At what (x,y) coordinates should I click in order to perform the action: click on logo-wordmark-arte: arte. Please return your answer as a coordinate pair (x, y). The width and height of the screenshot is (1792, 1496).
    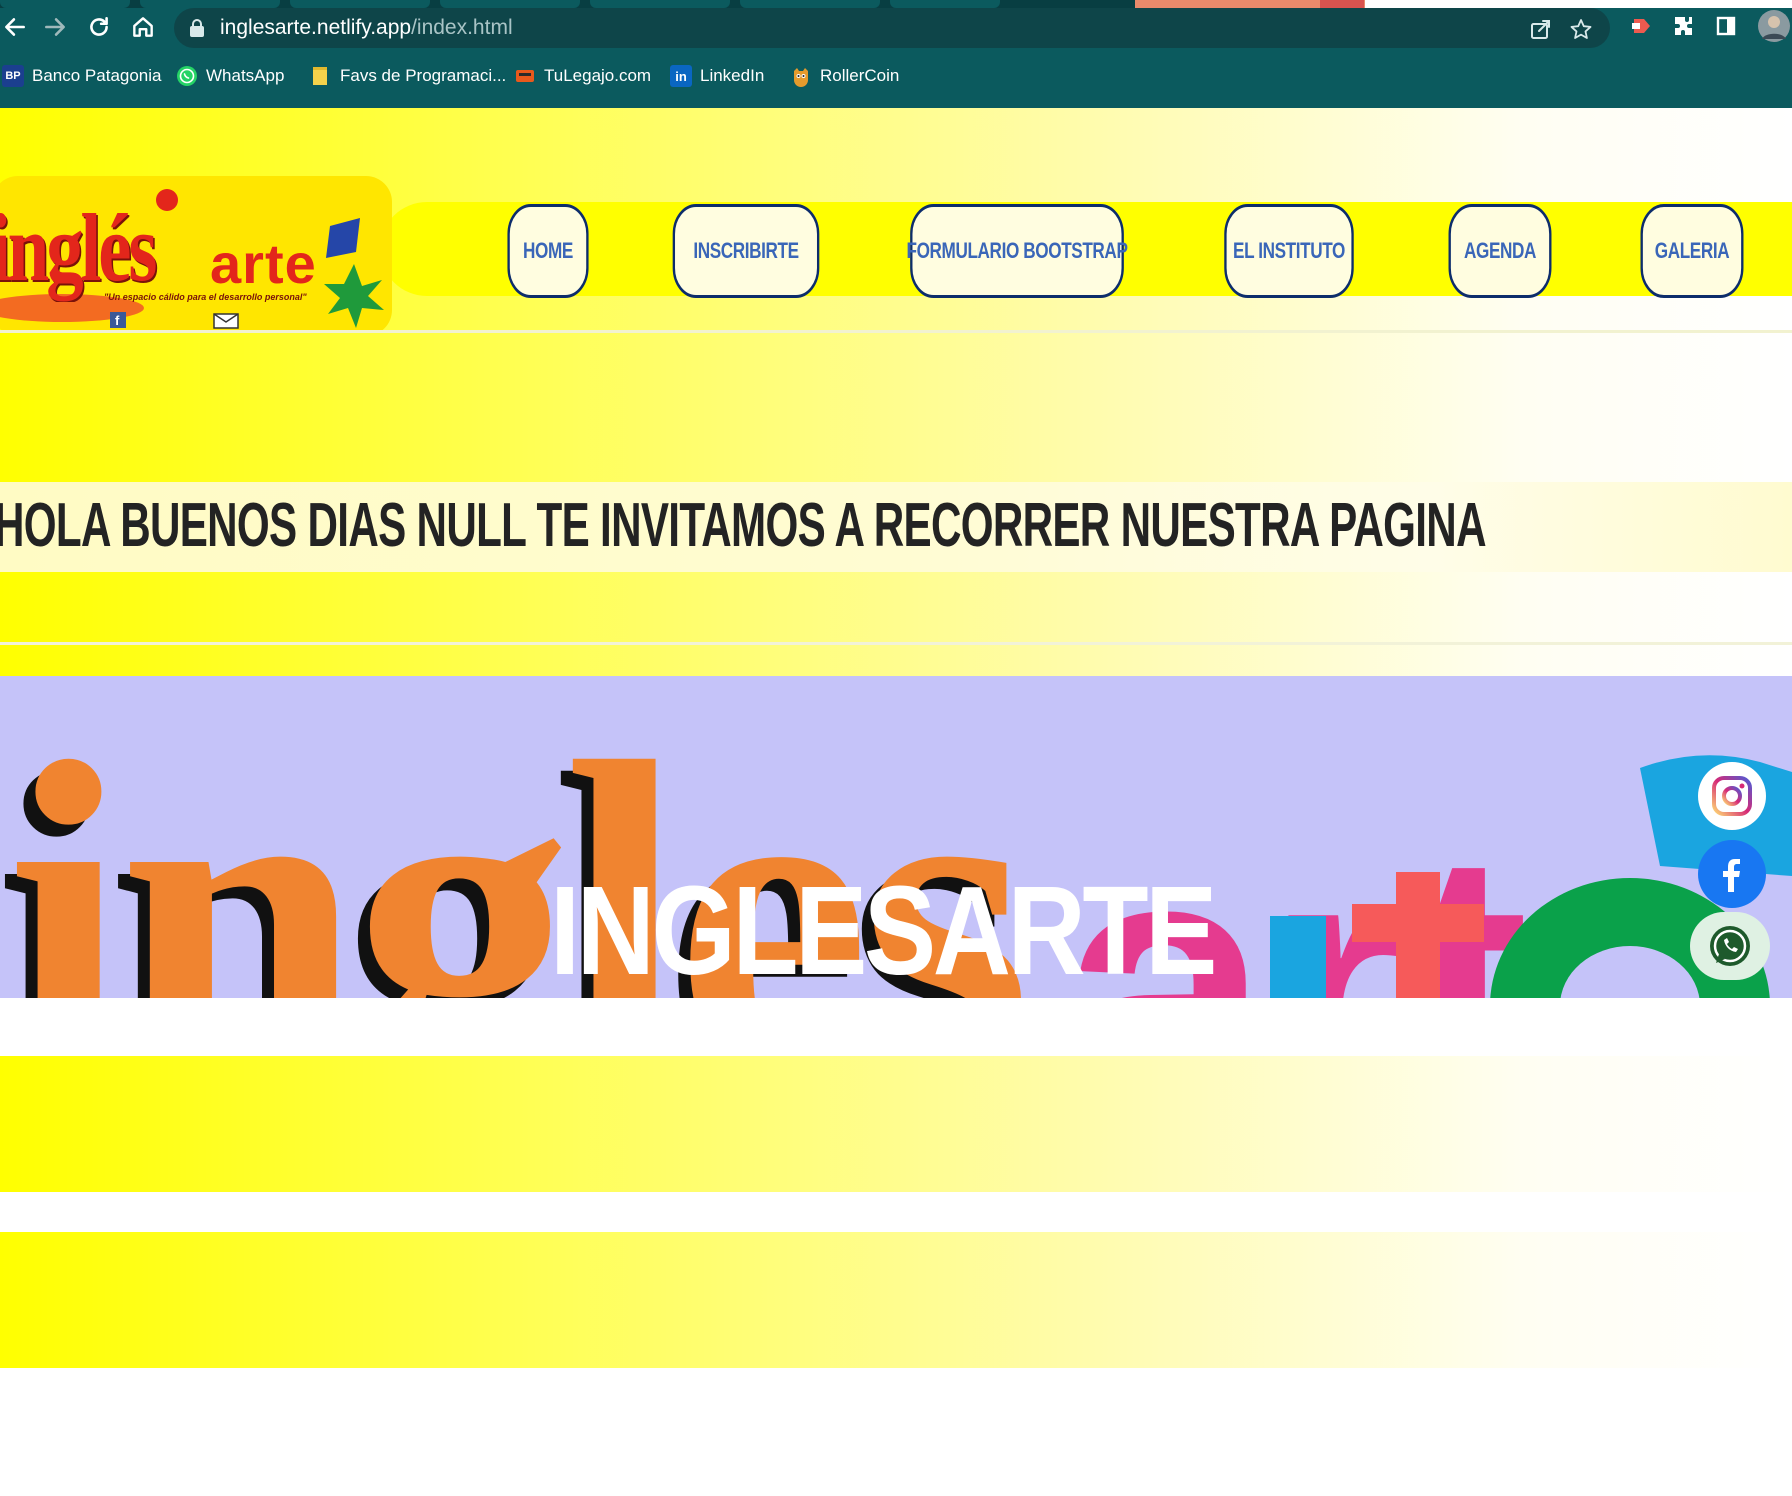
    Looking at the image, I should click on (263, 264).